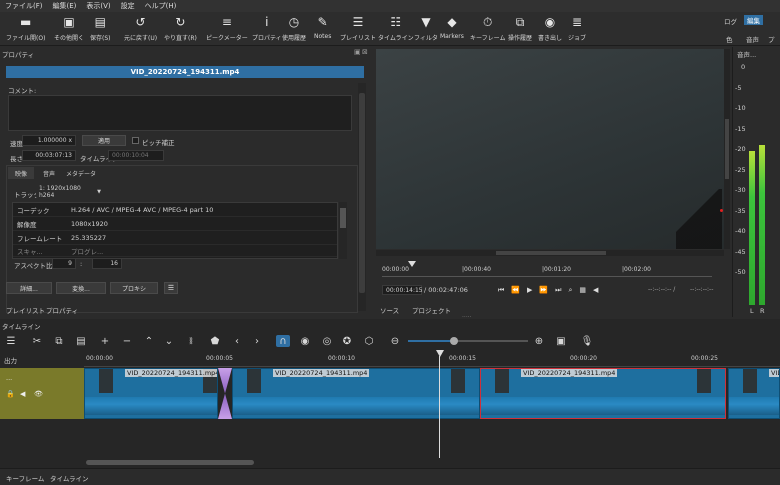  What do you see at coordinates (11, 341) in the screenshot?
I see `timeline-menu-icon: ☰` at bounding box center [11, 341].